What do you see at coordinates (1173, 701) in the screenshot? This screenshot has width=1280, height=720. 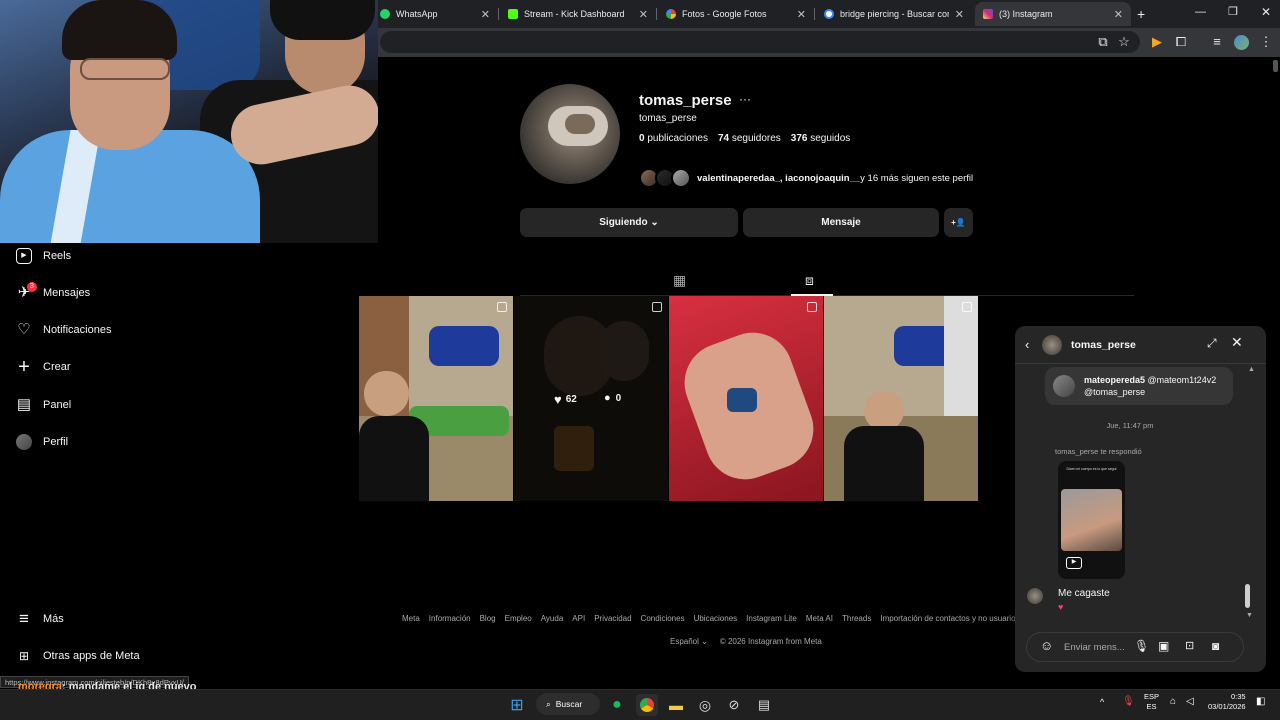 I see `network-icon: ⌂` at bounding box center [1173, 701].